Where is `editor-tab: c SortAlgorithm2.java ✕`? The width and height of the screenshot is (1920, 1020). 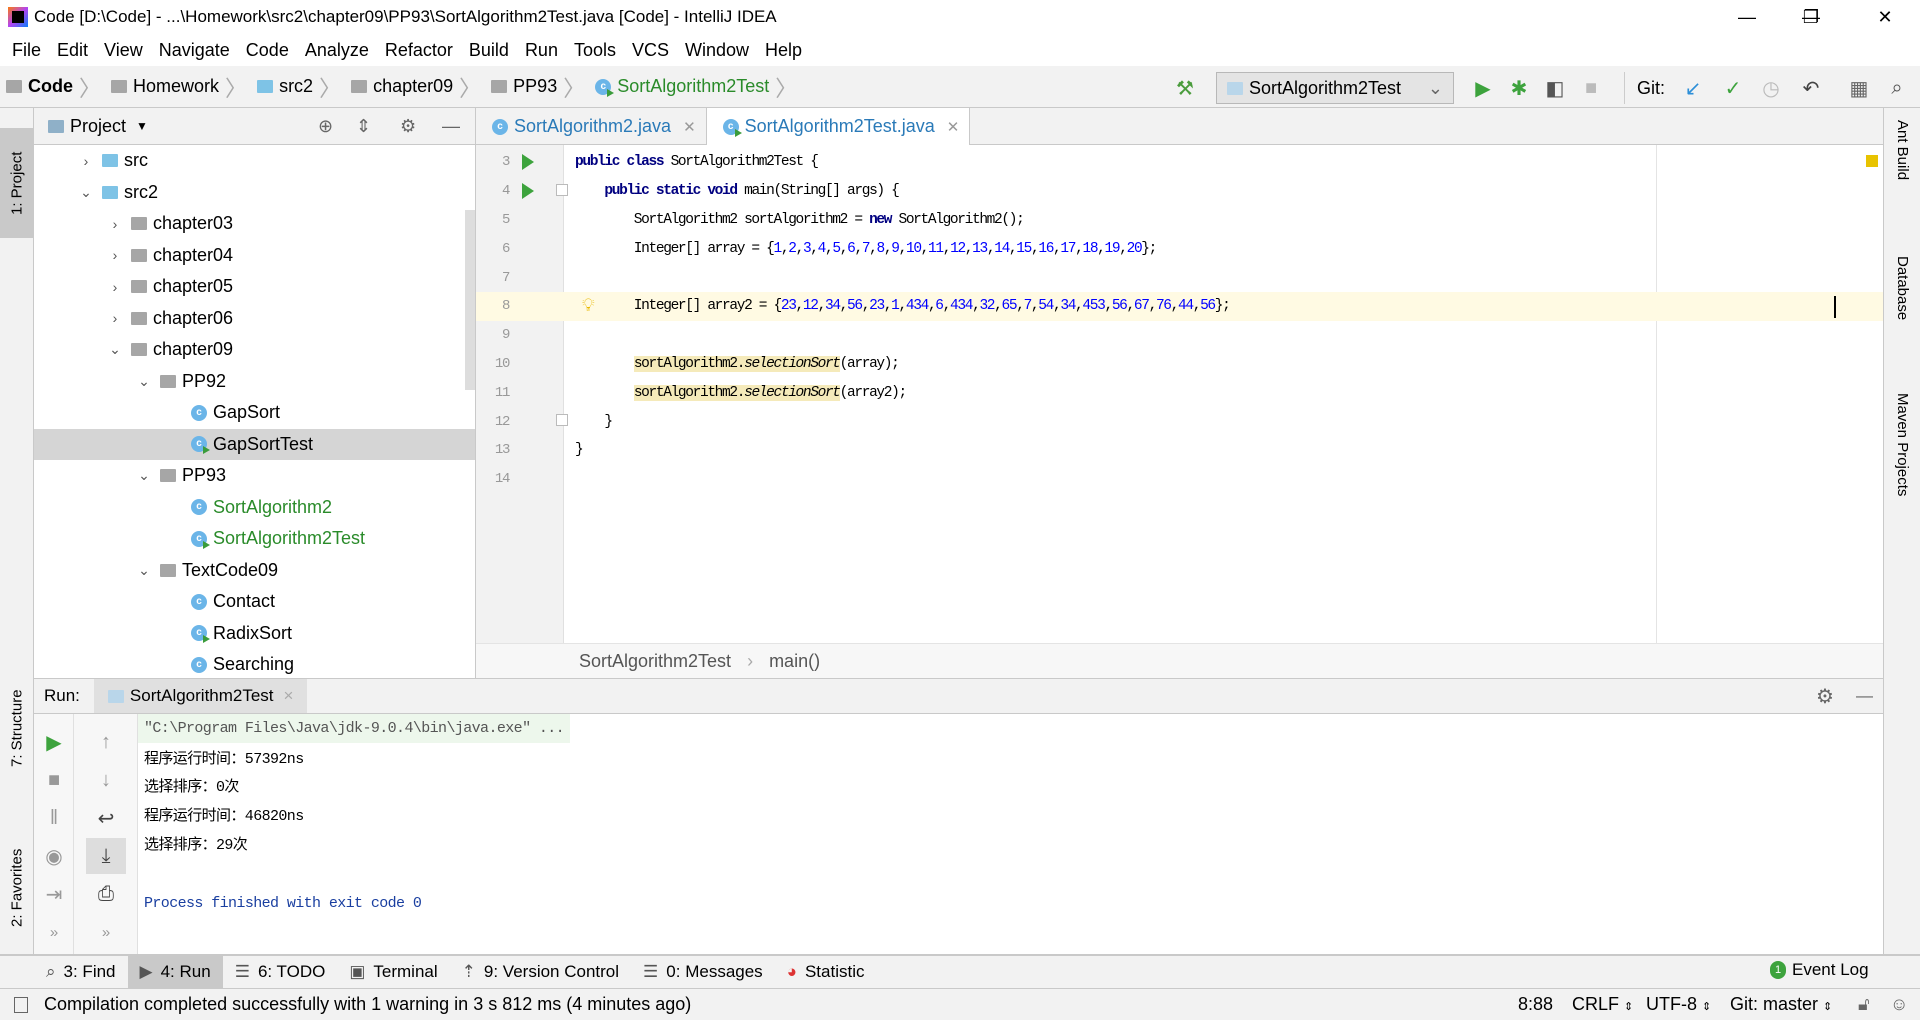 editor-tab: c SortAlgorithm2.java ✕ is located at coordinates (591, 126).